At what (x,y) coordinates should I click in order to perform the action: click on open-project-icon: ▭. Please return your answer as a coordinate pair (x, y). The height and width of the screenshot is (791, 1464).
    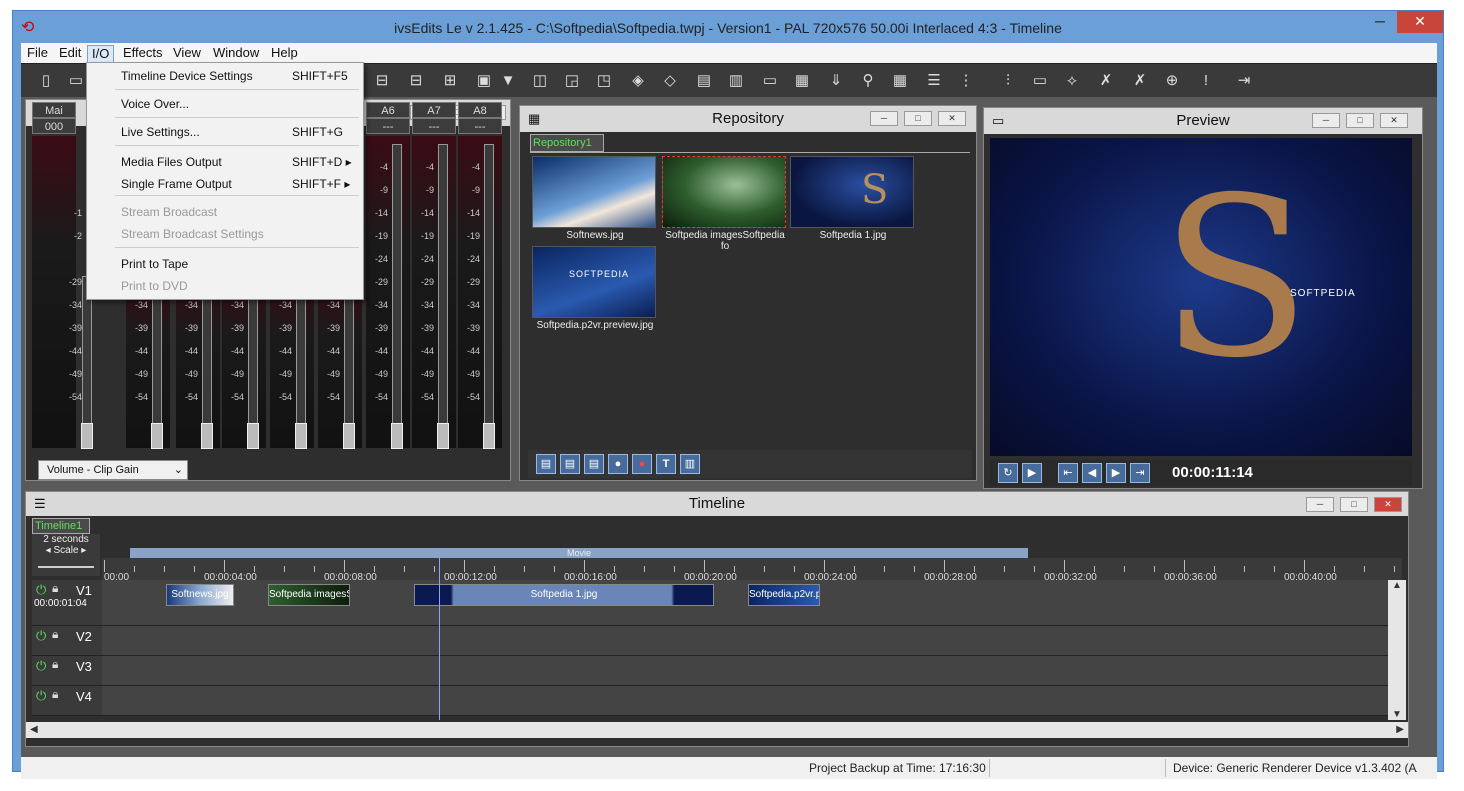
    Looking at the image, I should click on (76, 81).